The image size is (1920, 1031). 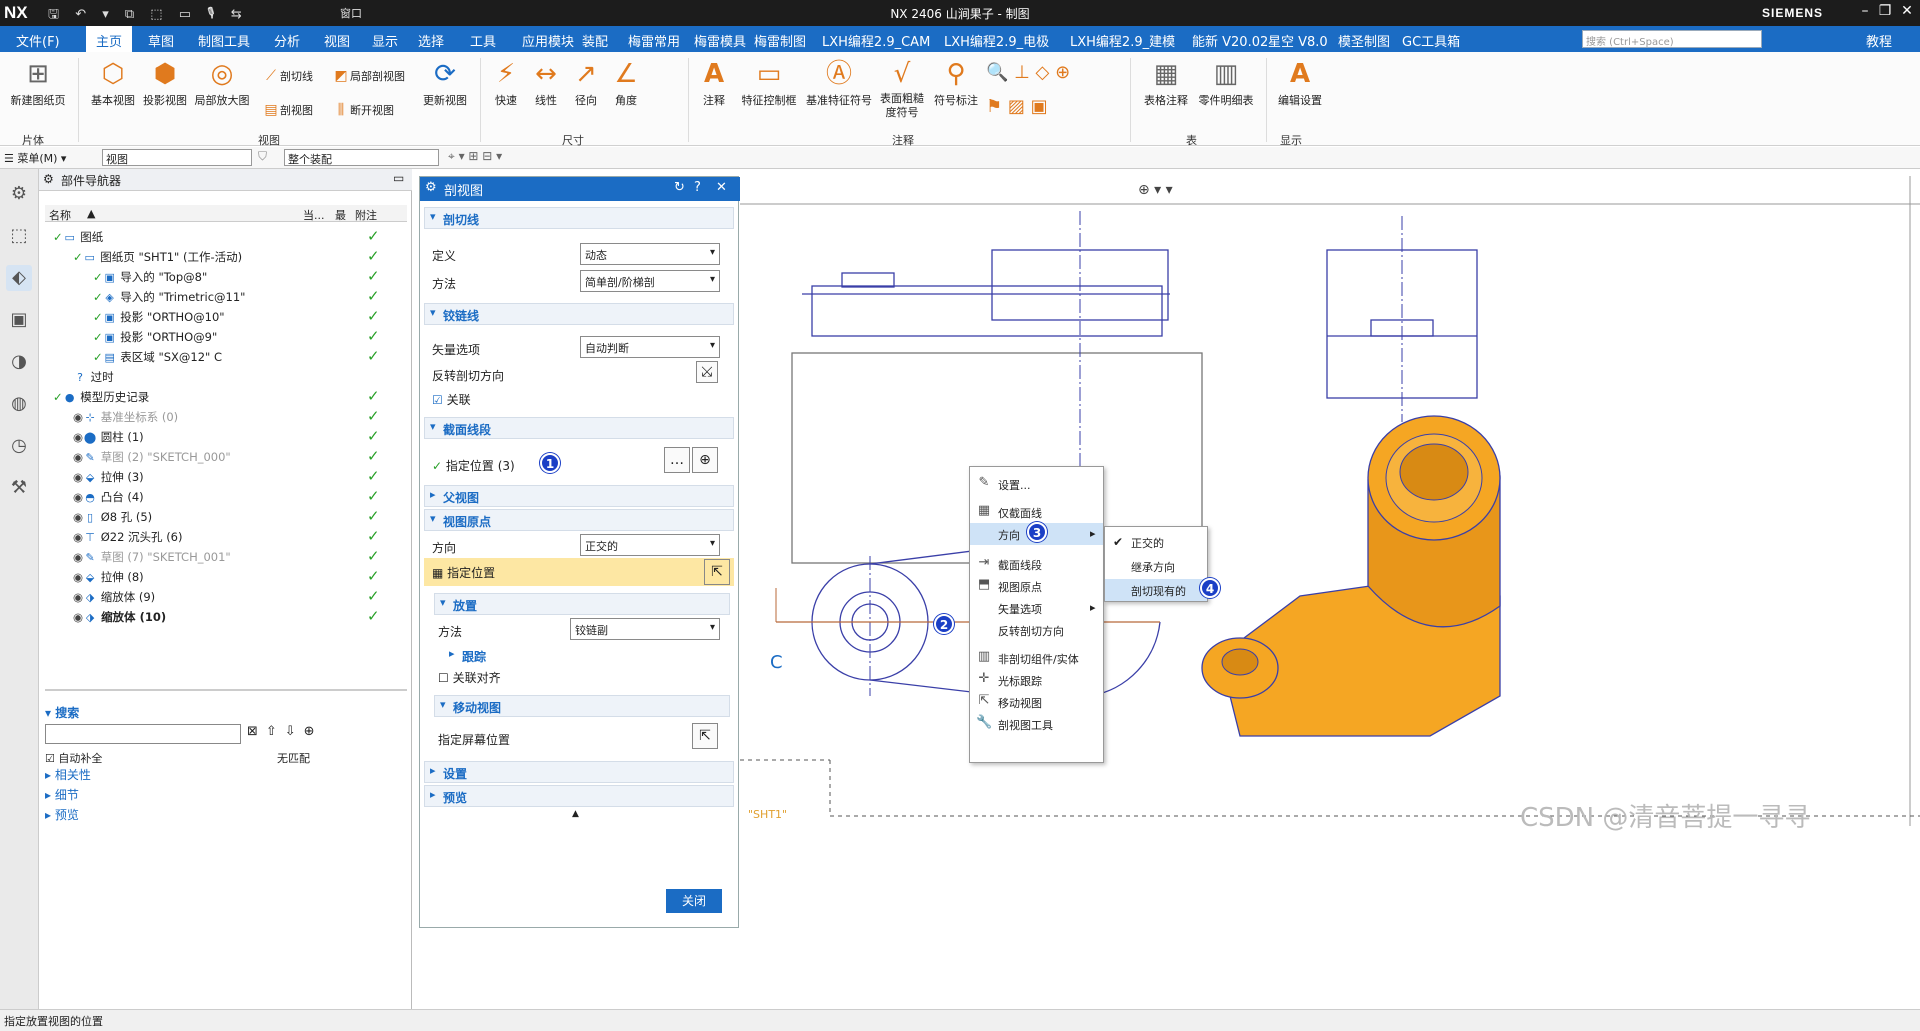 What do you see at coordinates (579, 520) in the screenshot?
I see `view-origin-group: 视图原点` at bounding box center [579, 520].